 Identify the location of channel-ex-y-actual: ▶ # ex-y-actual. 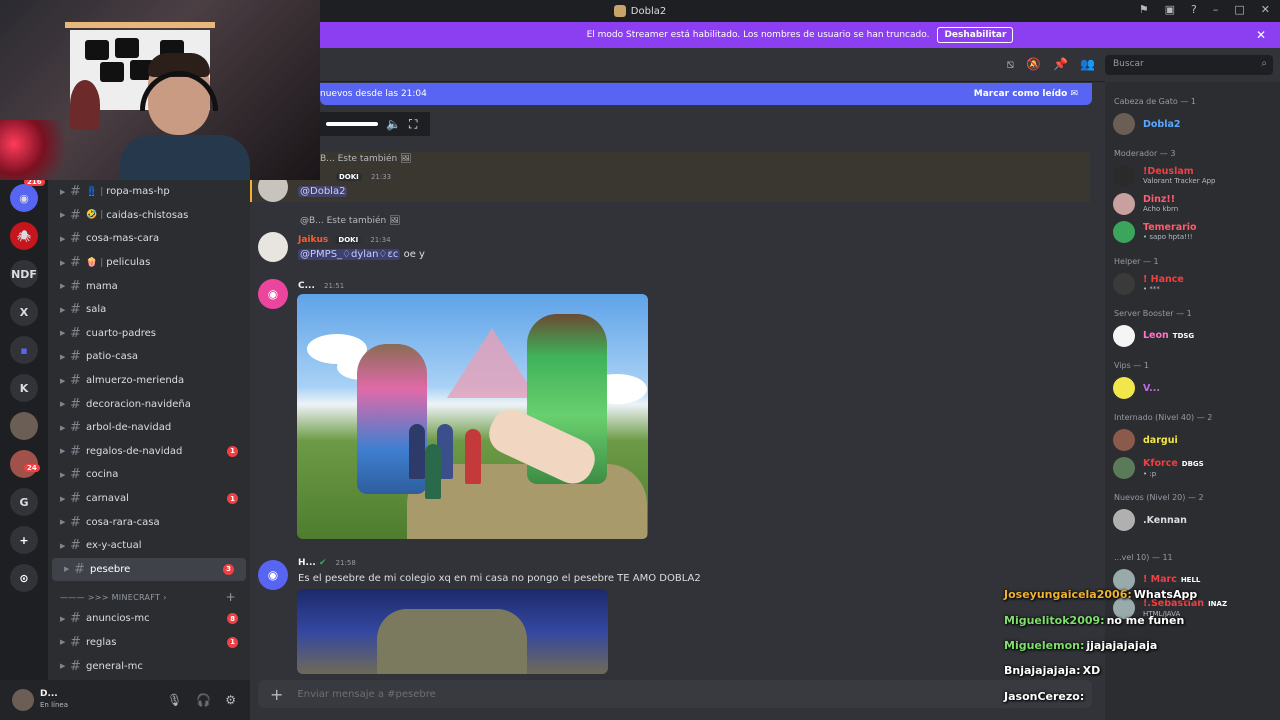
(149, 546).